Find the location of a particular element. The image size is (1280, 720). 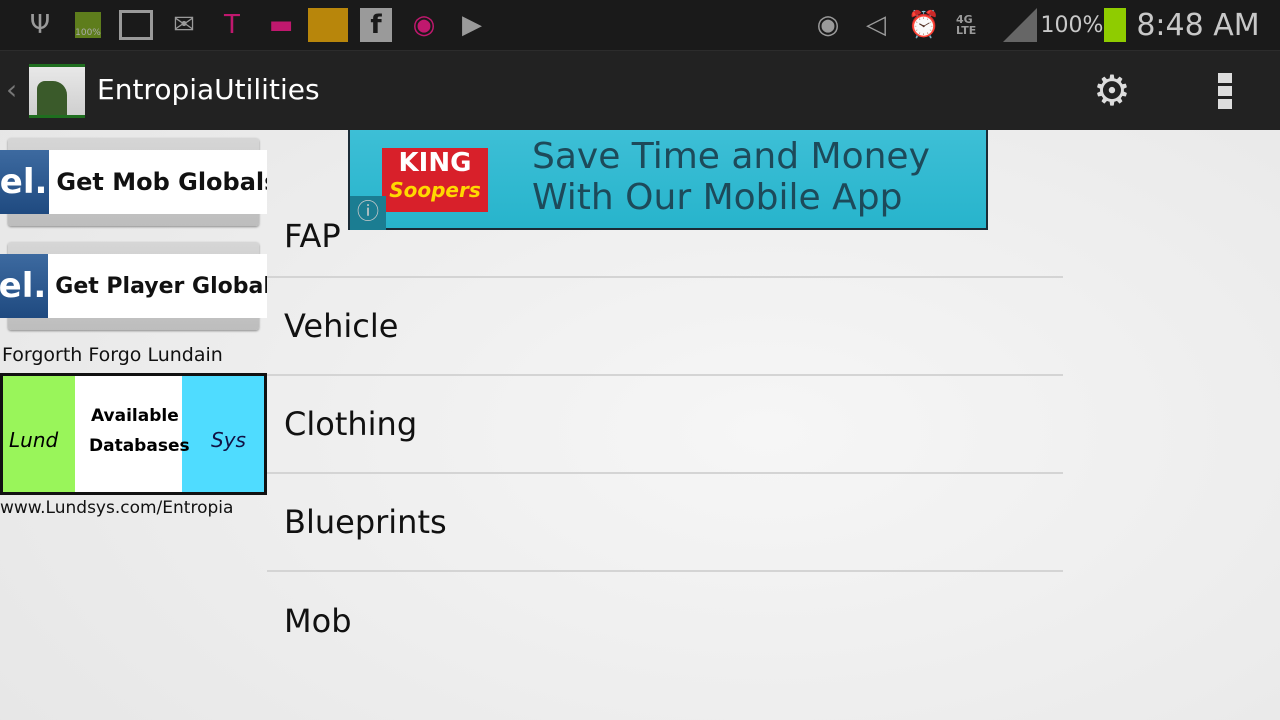

list-item-vehicle: Vehicle is located at coordinates (665, 327).